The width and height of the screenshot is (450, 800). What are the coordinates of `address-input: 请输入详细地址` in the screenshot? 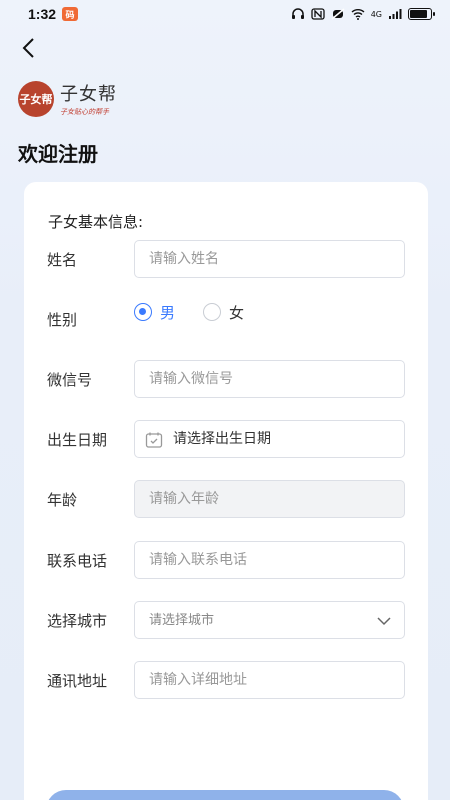 It's located at (269, 680).